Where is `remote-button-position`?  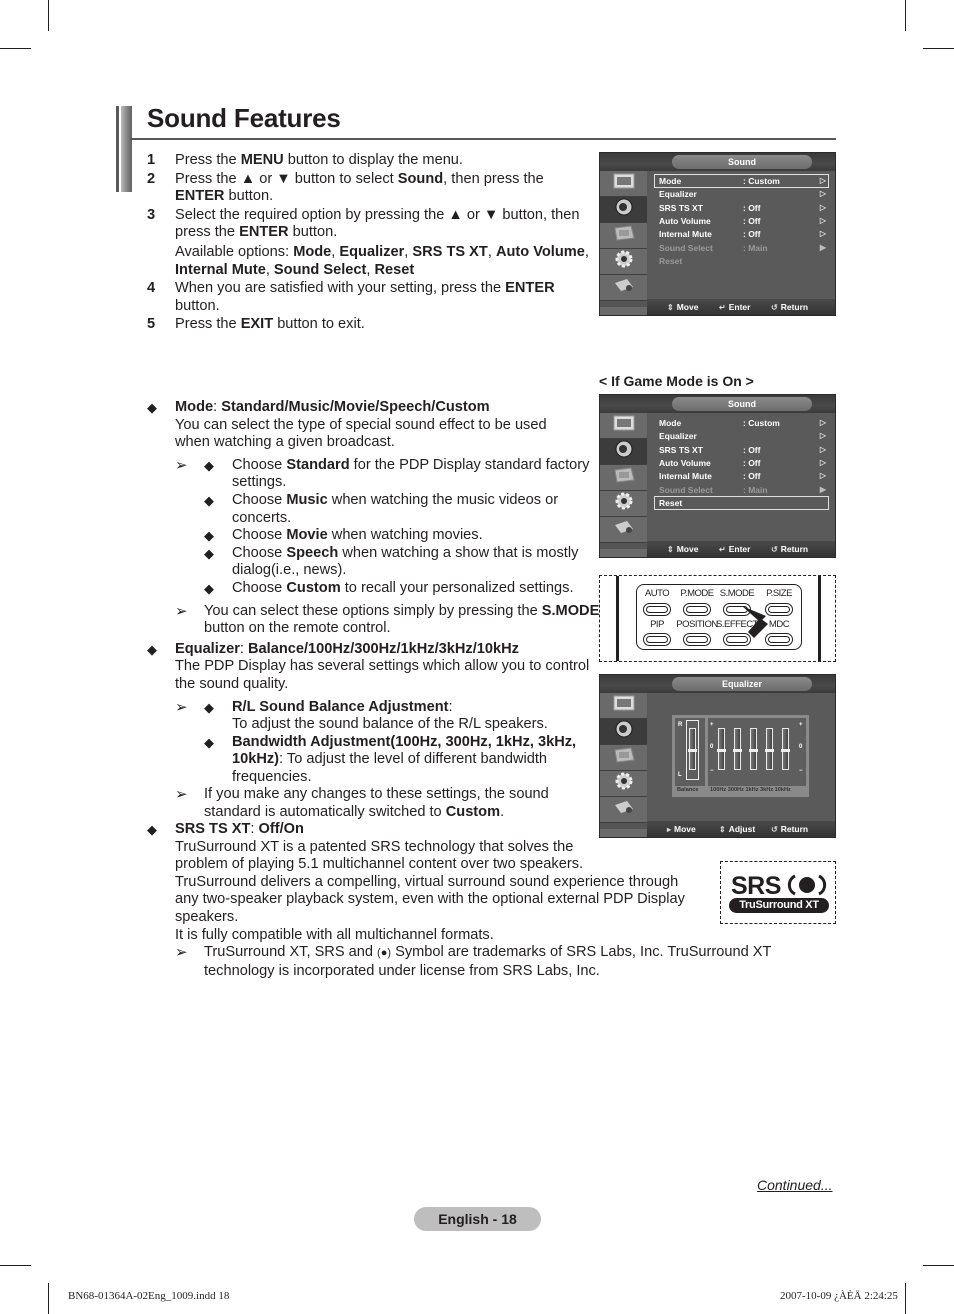
remote-button-position is located at coordinates (697, 639).